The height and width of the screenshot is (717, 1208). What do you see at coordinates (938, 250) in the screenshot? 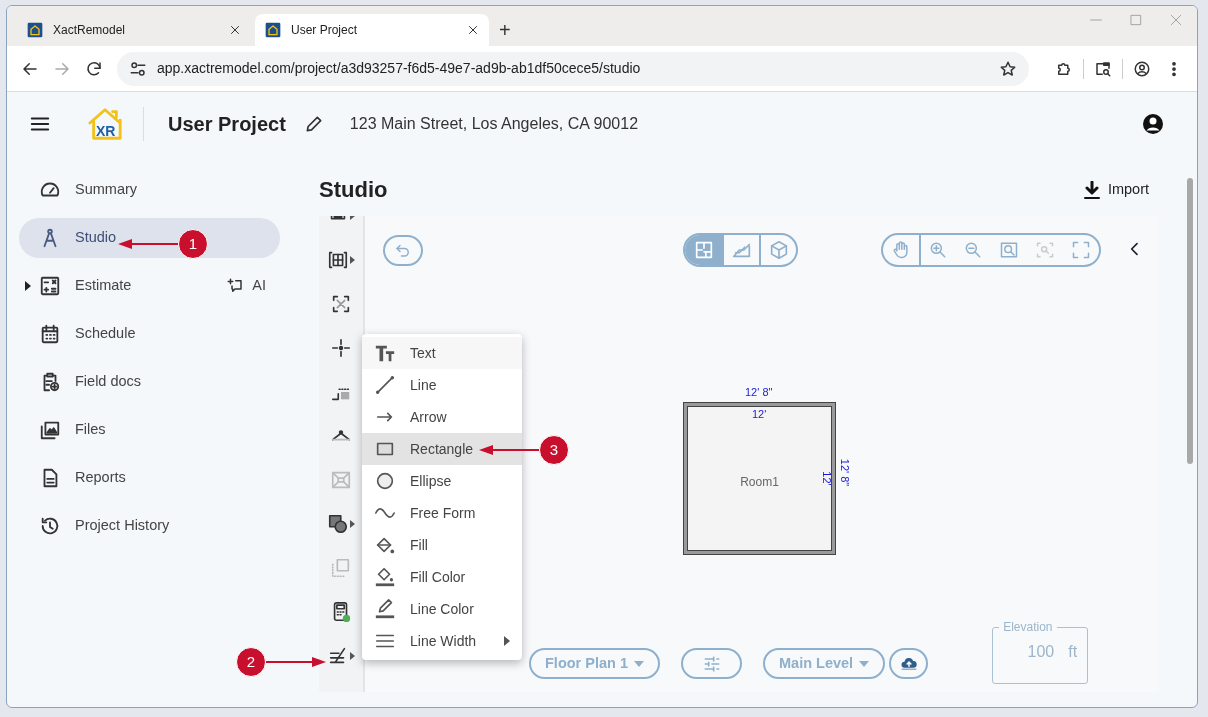
I see `zoom-in-icon` at bounding box center [938, 250].